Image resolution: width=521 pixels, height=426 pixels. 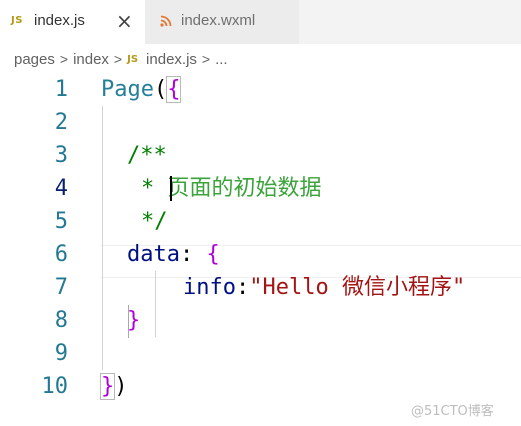 I want to click on paren-close: ), so click(x=121, y=386).